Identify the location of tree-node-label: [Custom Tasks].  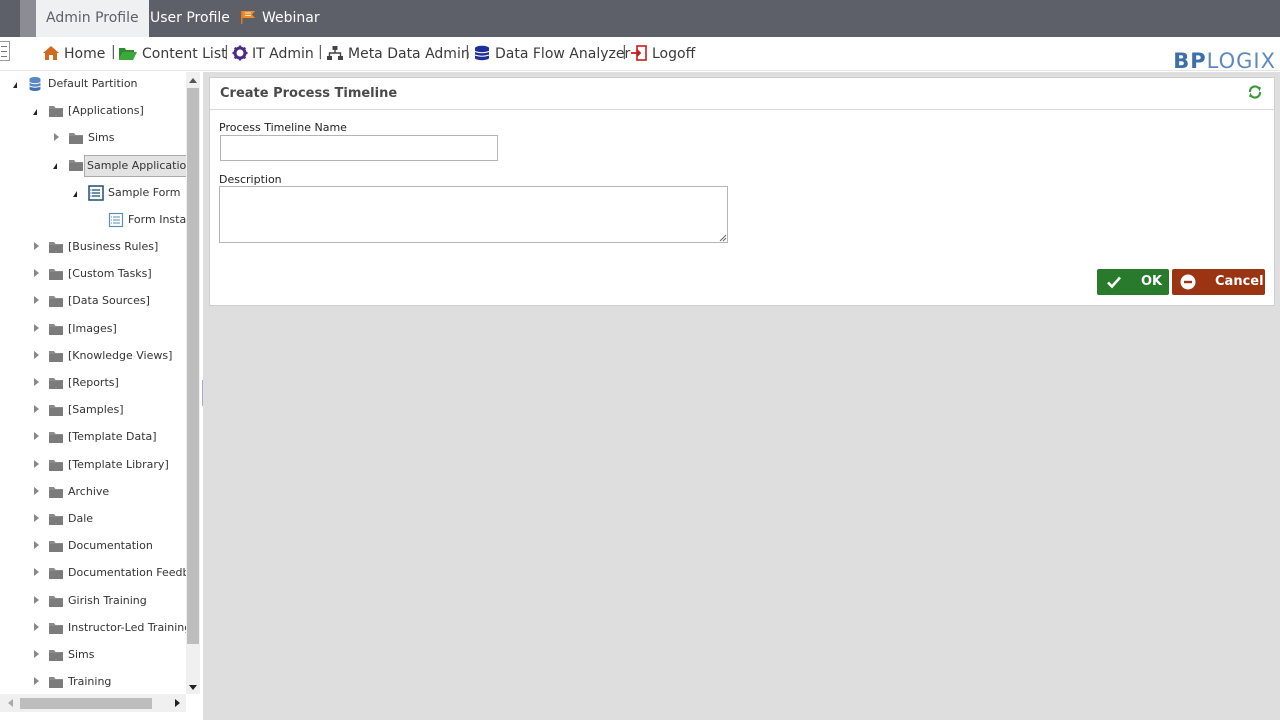
(110, 274).